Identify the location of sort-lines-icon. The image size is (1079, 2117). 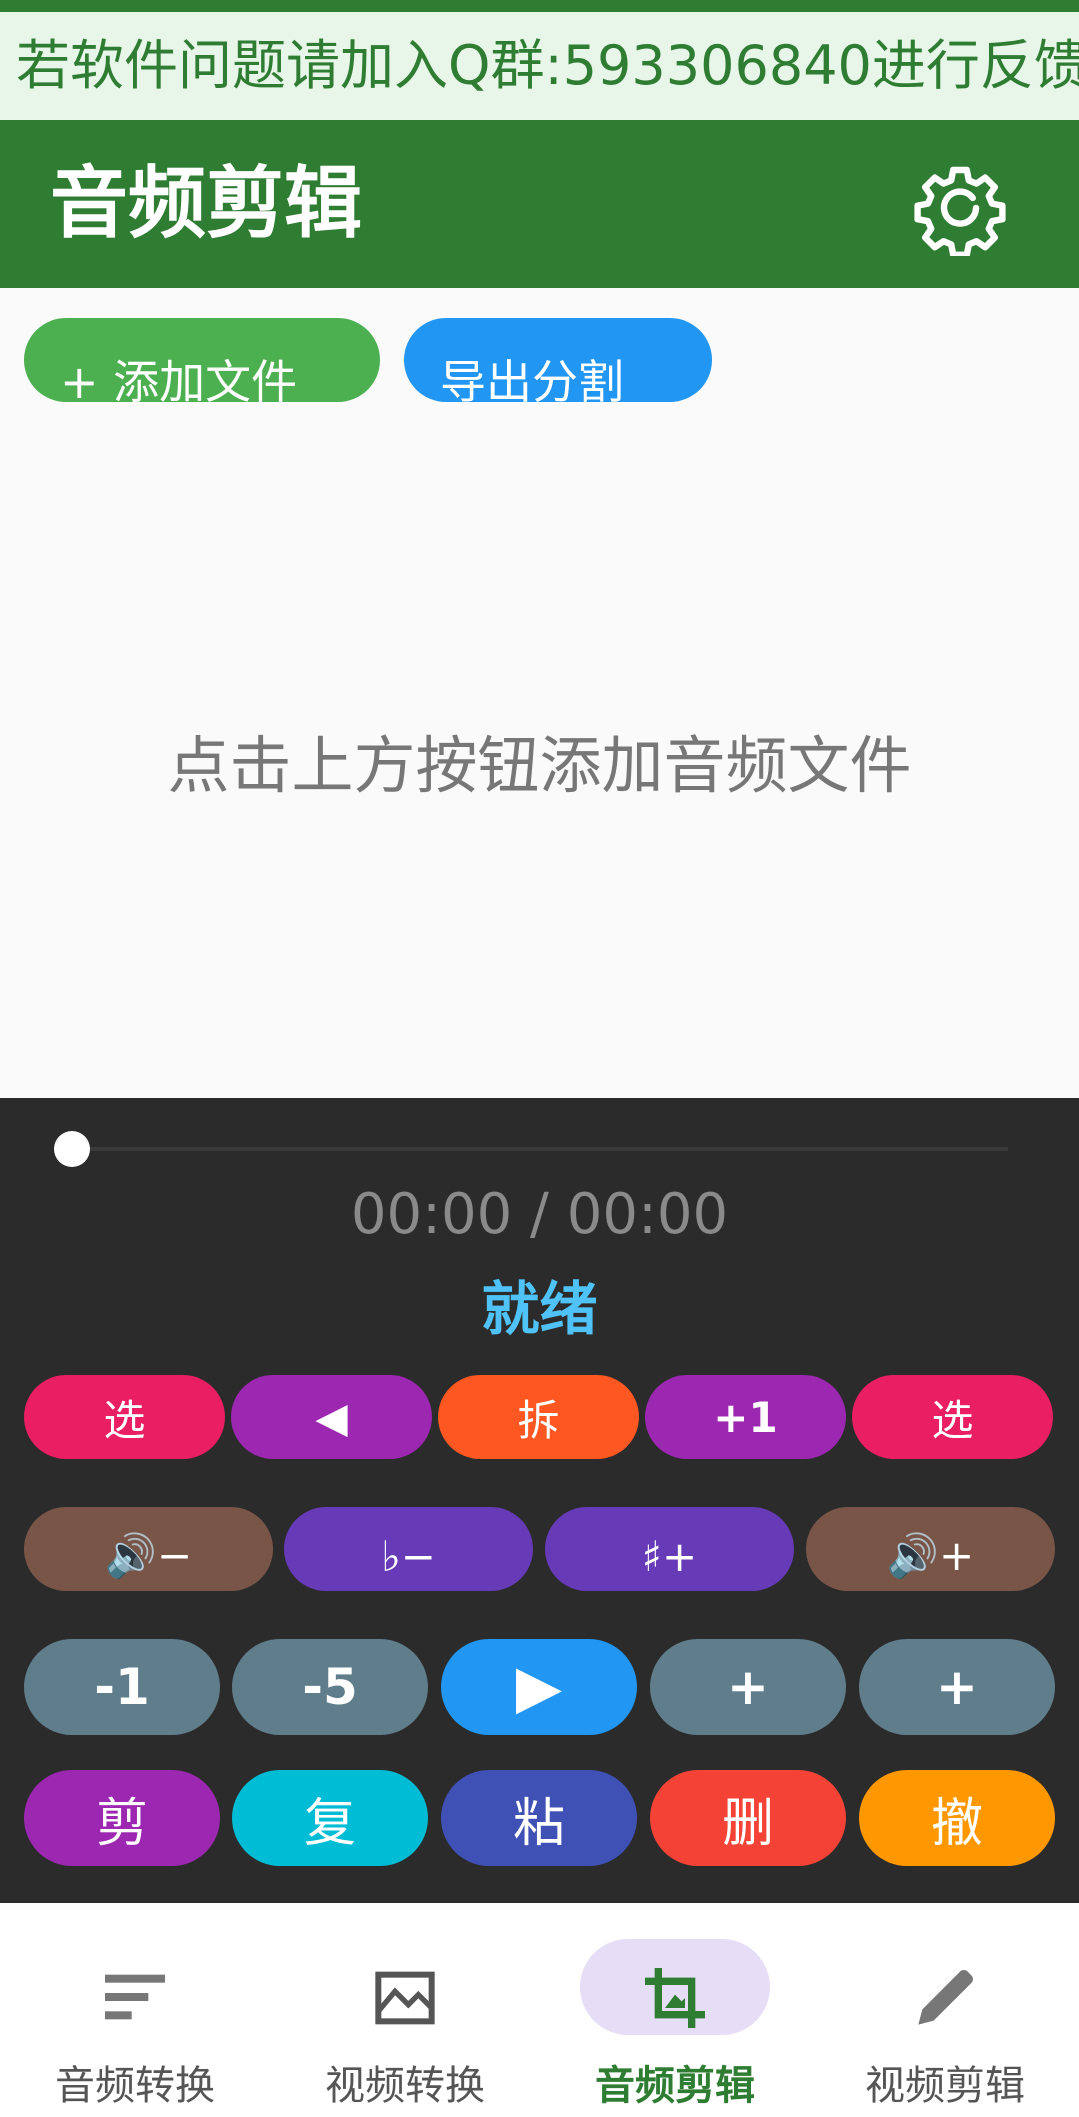
(135, 1997).